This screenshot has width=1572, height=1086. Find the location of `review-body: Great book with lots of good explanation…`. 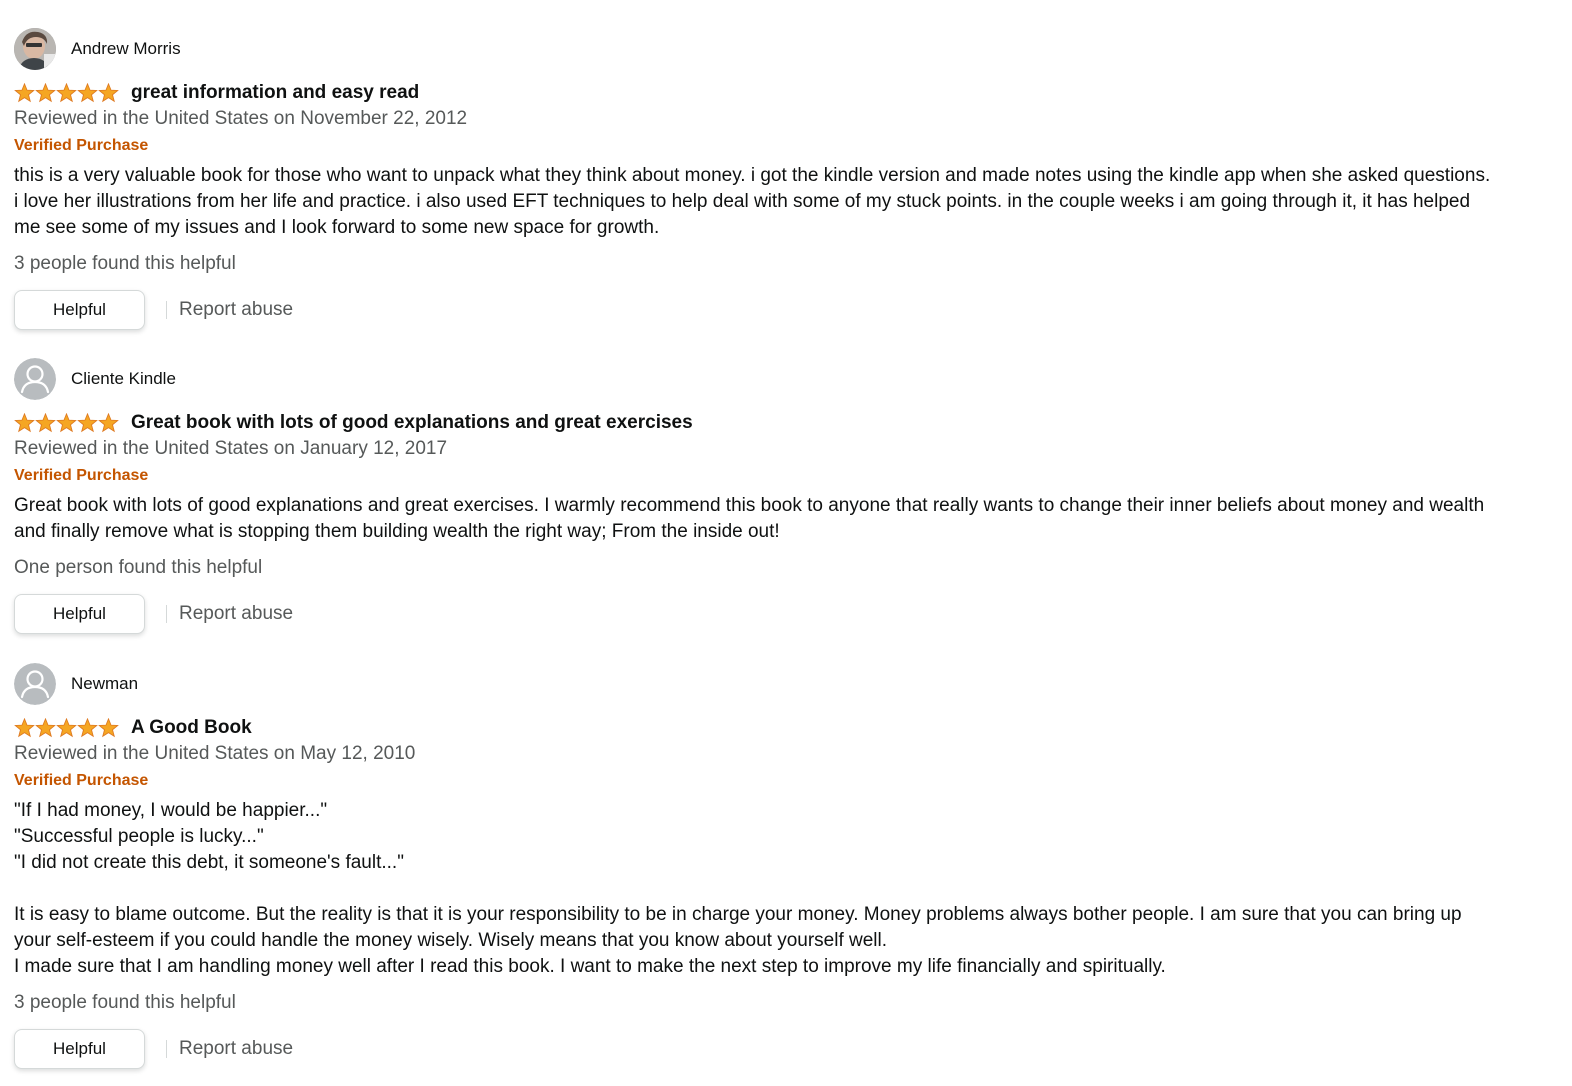

review-body: Great book with lots of good explanation… is located at coordinates (749, 518).